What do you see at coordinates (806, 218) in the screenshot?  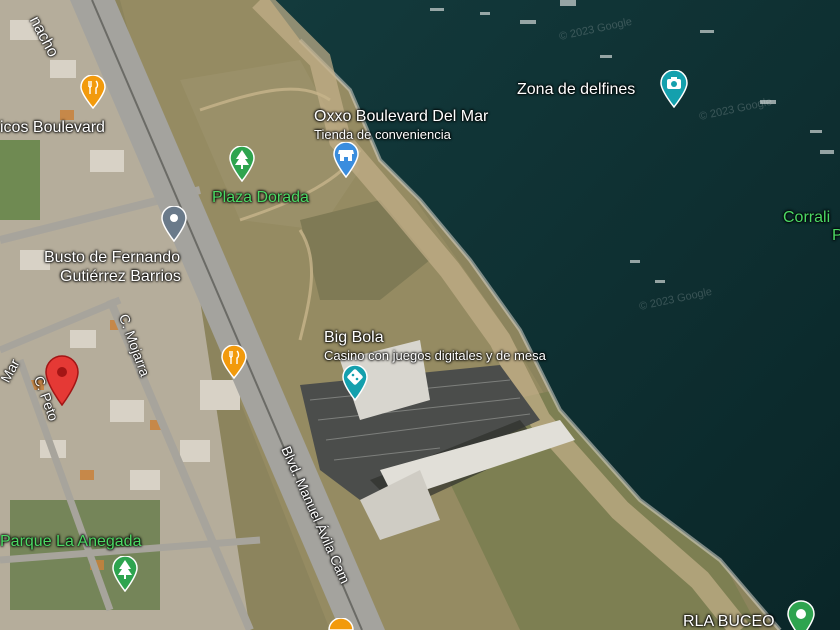 I see `label-corrali: Corrali` at bounding box center [806, 218].